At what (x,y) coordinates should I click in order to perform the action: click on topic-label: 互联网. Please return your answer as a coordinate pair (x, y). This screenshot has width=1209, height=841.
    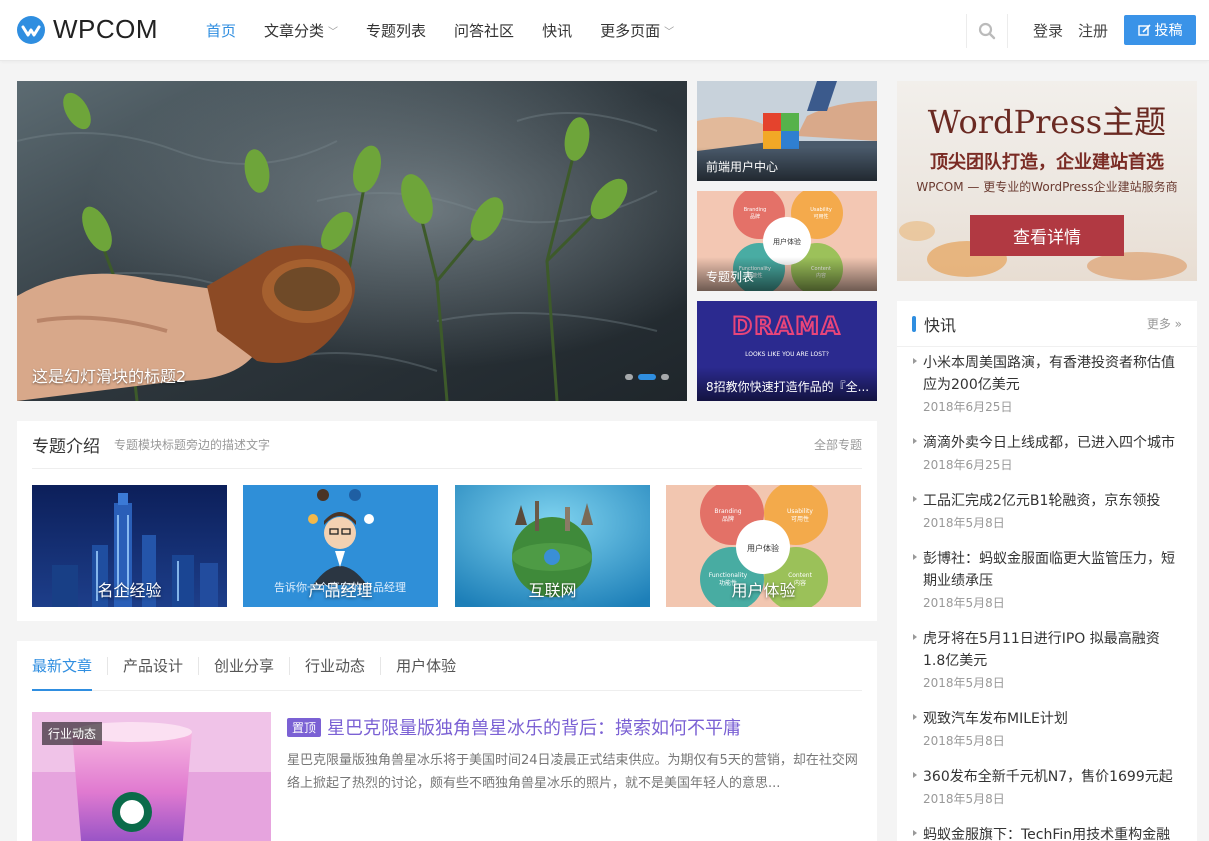
    Looking at the image, I should click on (552, 590).